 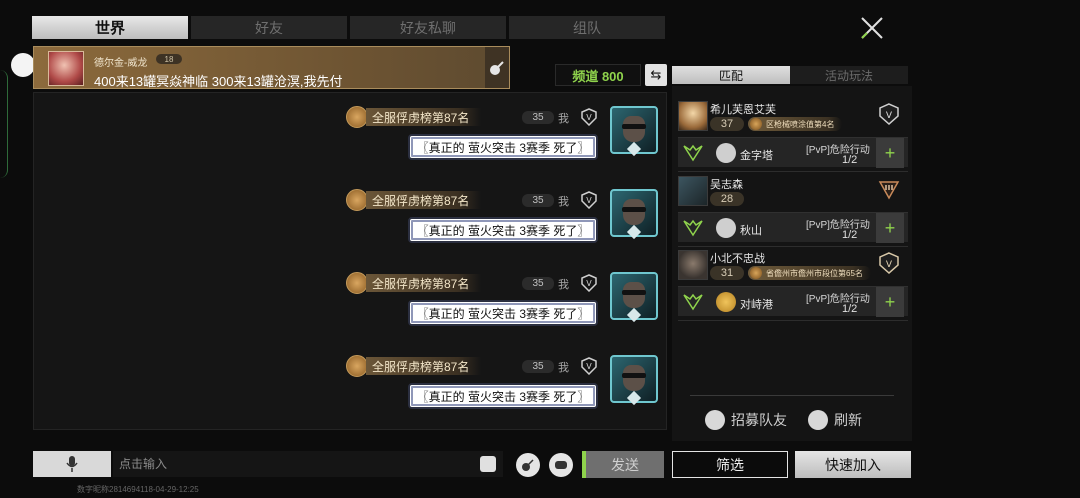 What do you see at coordinates (727, 124) in the screenshot?
I see `level-badge: 37` at bounding box center [727, 124].